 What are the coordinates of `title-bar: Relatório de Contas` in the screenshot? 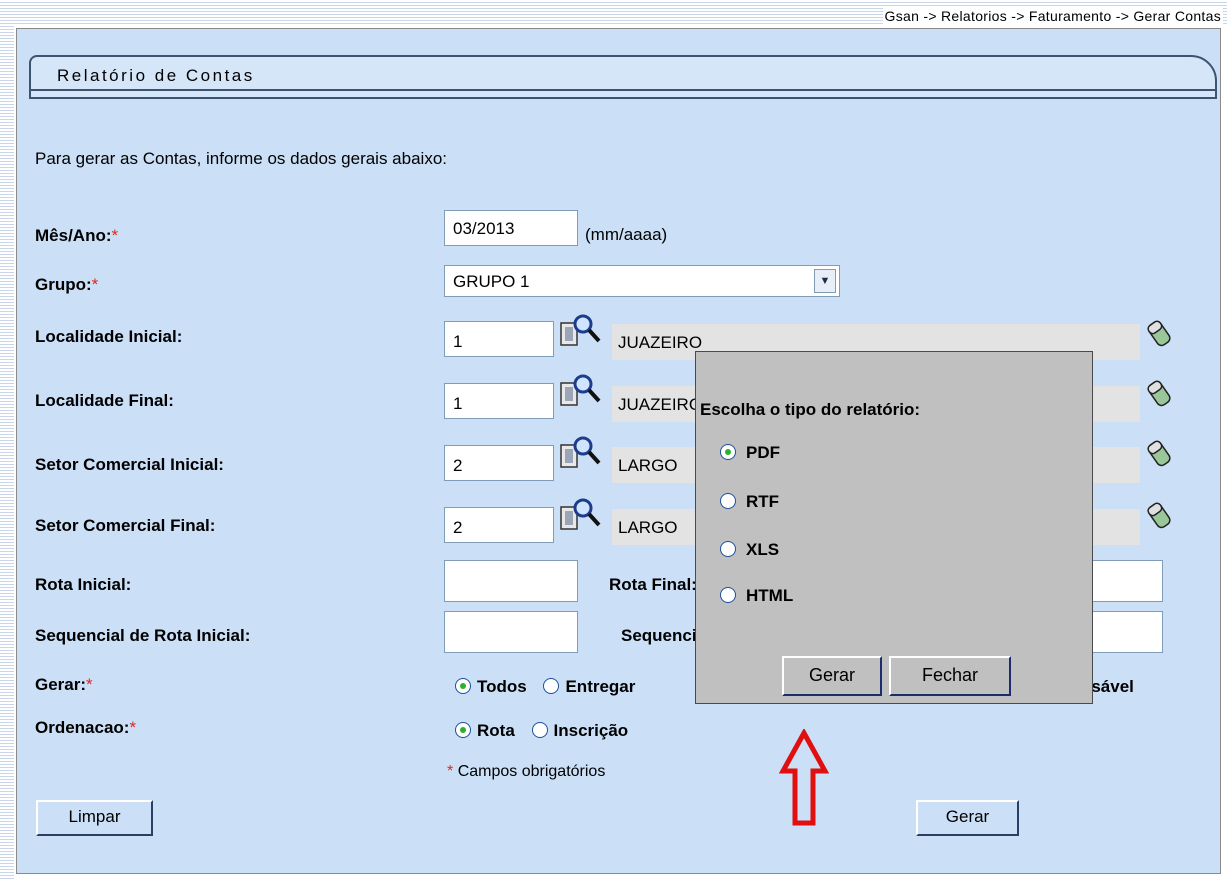 It's located at (623, 77).